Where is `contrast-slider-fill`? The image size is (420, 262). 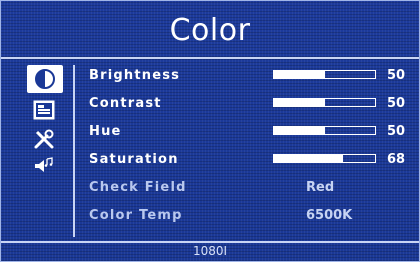
contrast-slider-fill is located at coordinates (299, 102).